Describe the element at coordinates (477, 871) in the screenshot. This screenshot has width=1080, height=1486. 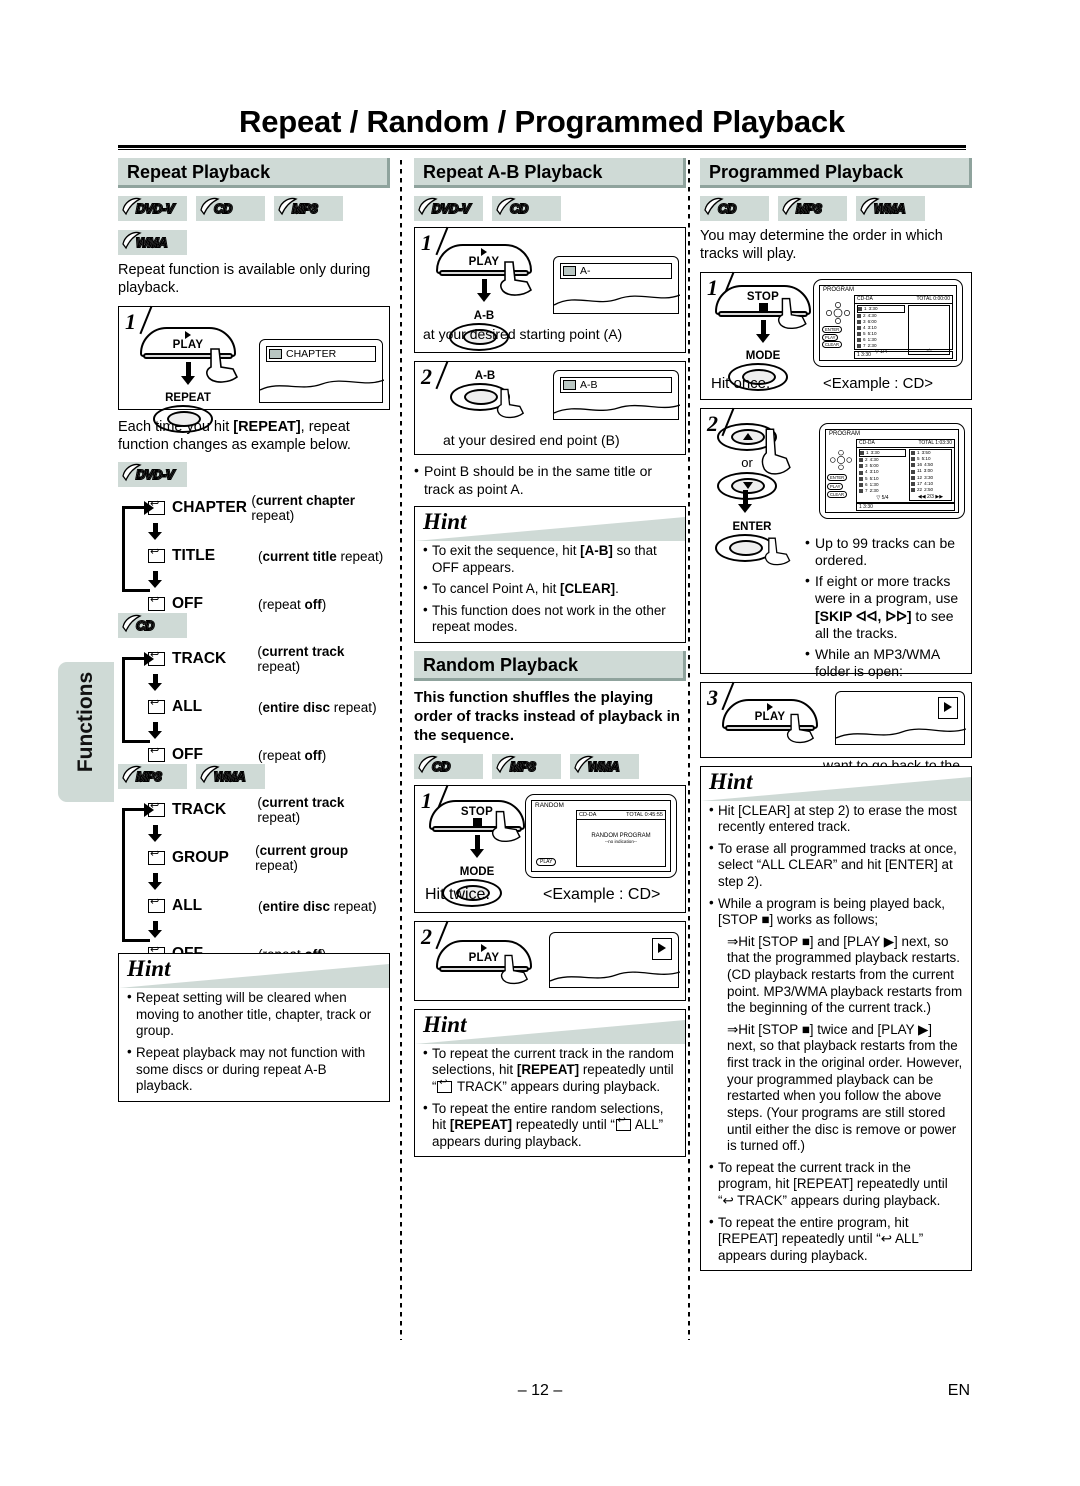
I see `mode-button-label: MODE` at that location.